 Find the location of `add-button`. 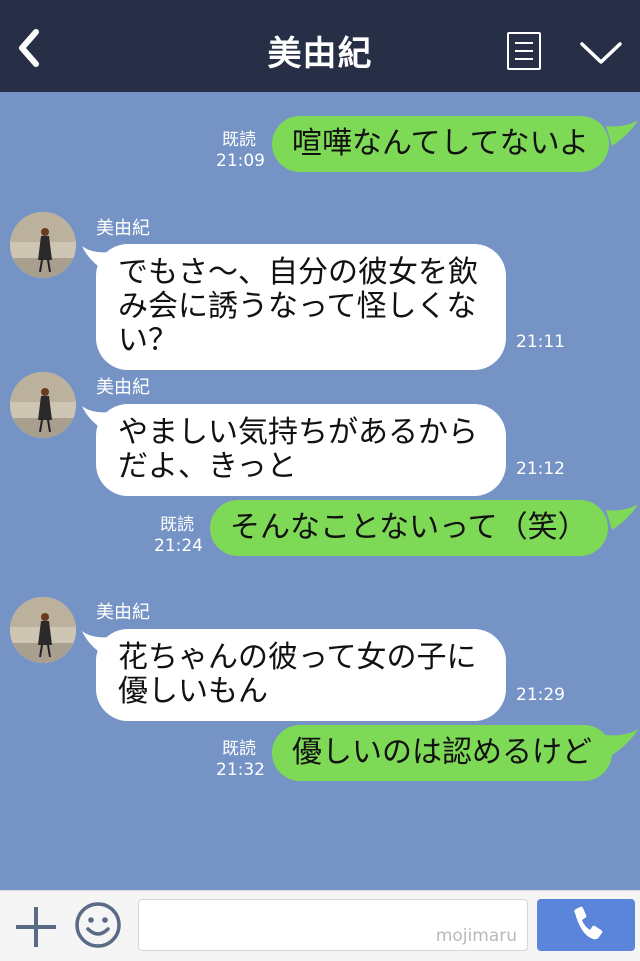

add-button is located at coordinates (36, 927).